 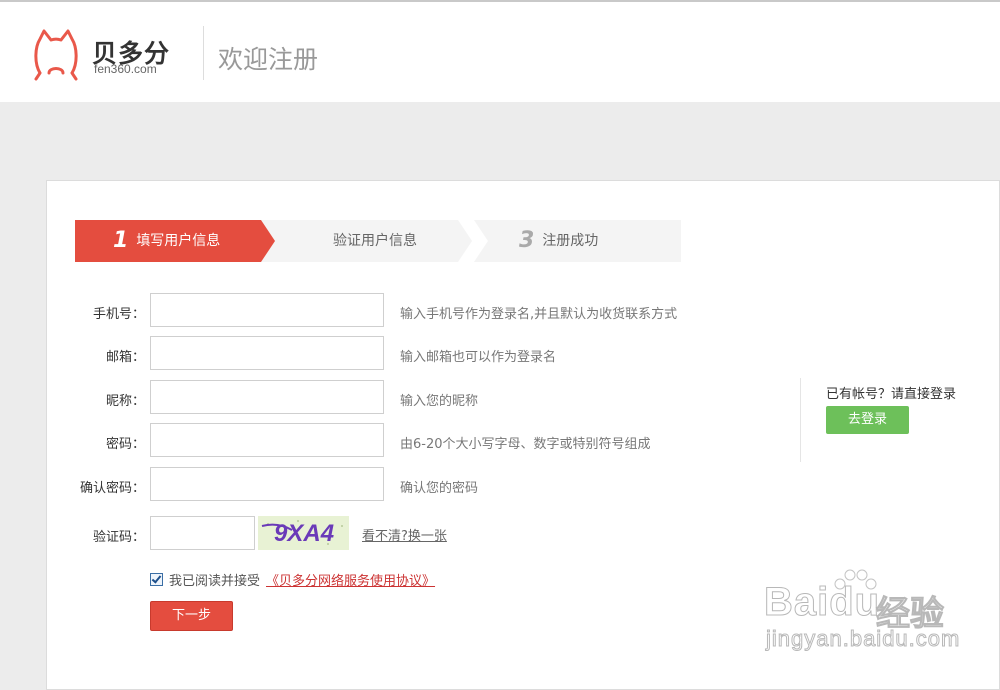 I want to click on step-1-number: 1, so click(x=121, y=240).